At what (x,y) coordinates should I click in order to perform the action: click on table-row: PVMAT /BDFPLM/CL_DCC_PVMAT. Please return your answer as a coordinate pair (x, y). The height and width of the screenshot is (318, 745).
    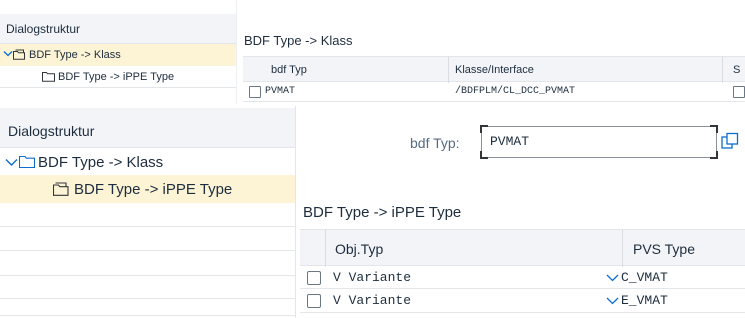
    Looking at the image, I should click on (494, 92).